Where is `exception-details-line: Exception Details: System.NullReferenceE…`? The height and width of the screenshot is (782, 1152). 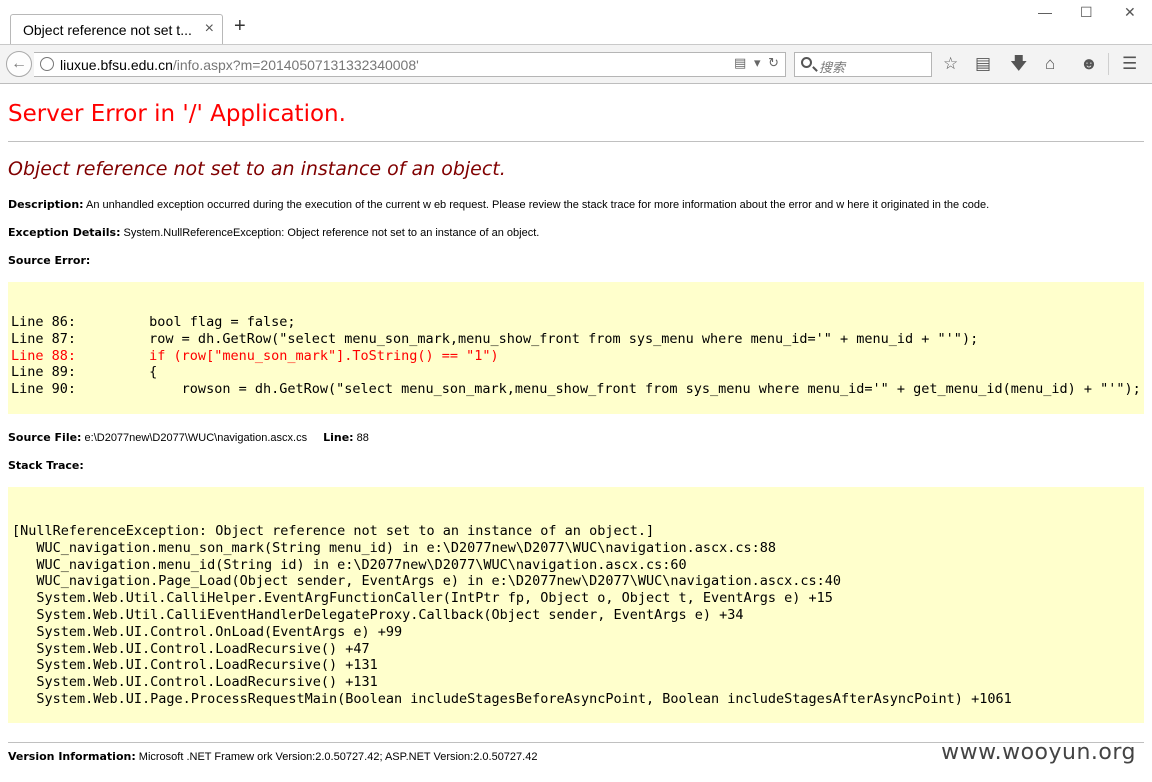
exception-details-line: Exception Details: System.NullReferenceE… is located at coordinates (273, 232).